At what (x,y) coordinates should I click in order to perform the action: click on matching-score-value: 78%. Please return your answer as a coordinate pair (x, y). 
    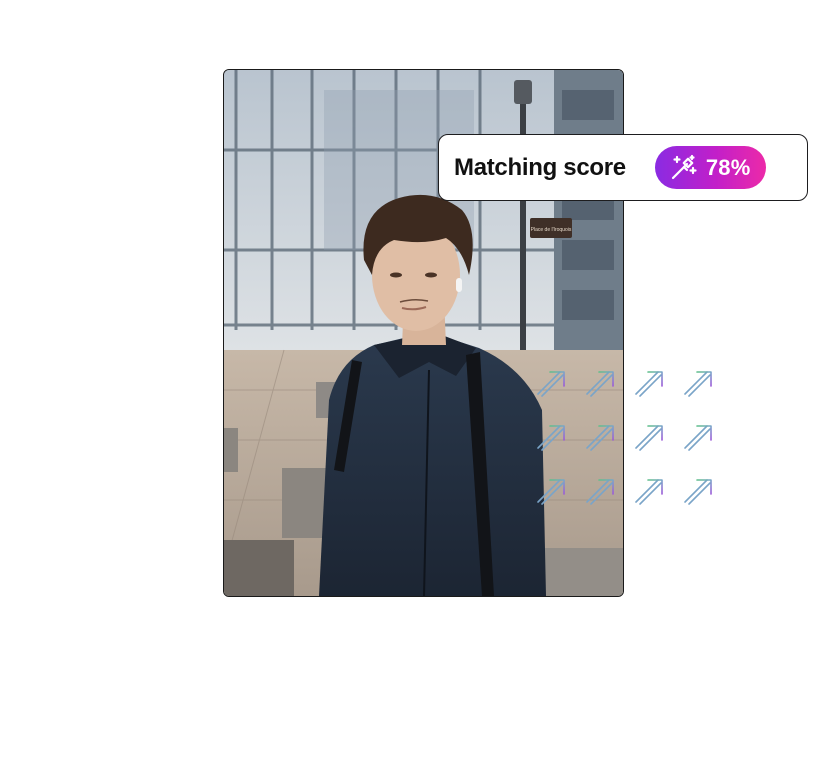
    Looking at the image, I should click on (728, 167).